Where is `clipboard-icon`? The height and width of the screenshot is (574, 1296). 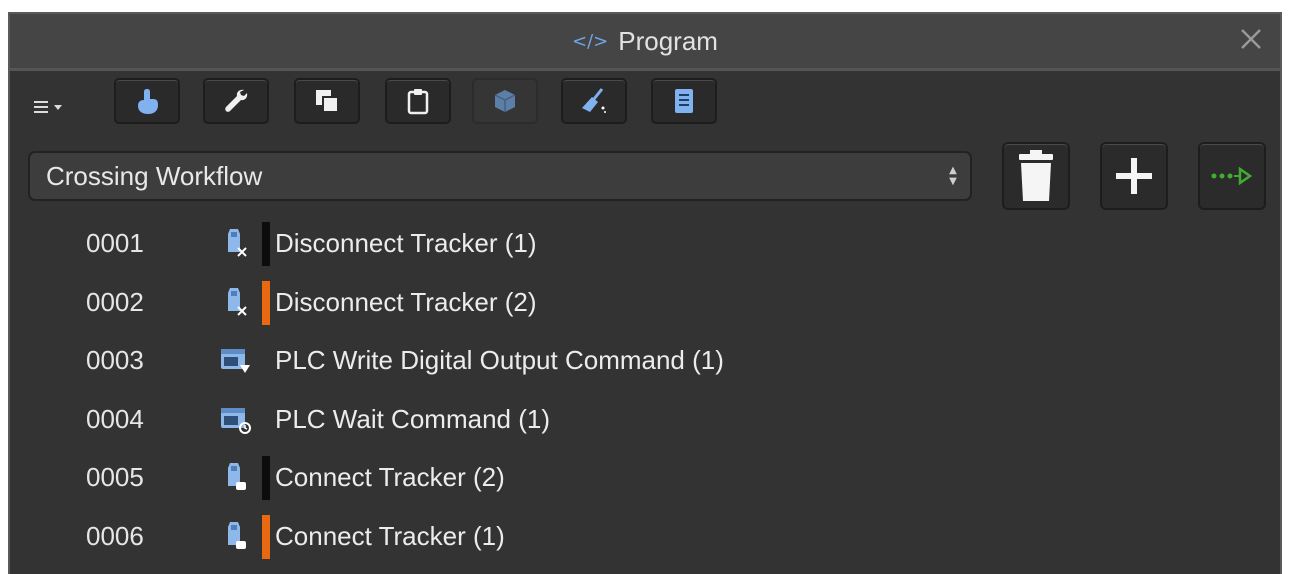
clipboard-icon is located at coordinates (418, 102).